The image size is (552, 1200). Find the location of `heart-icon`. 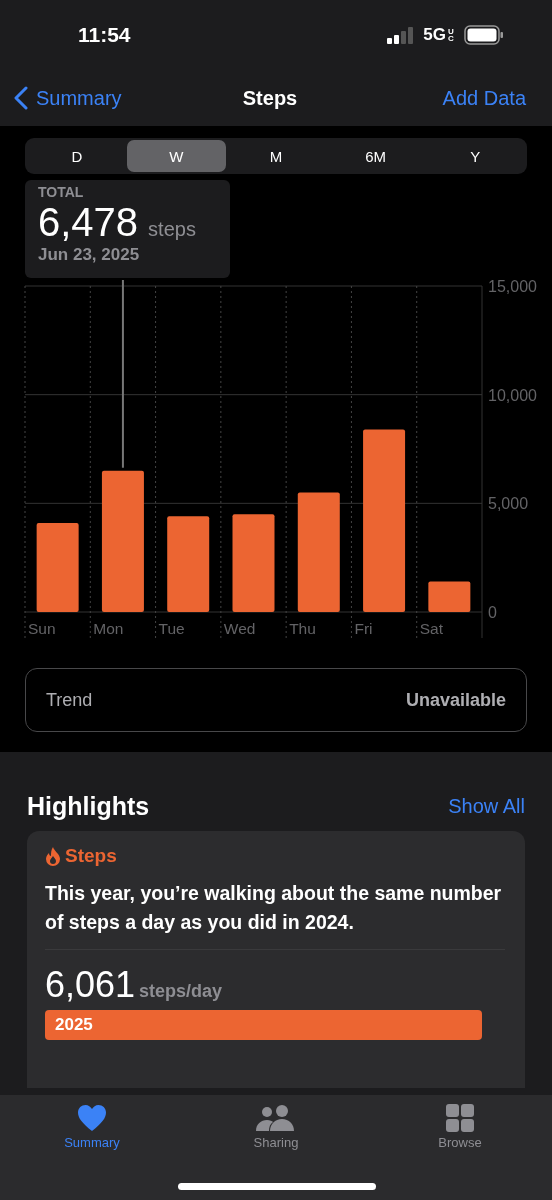

heart-icon is located at coordinates (92, 1118).